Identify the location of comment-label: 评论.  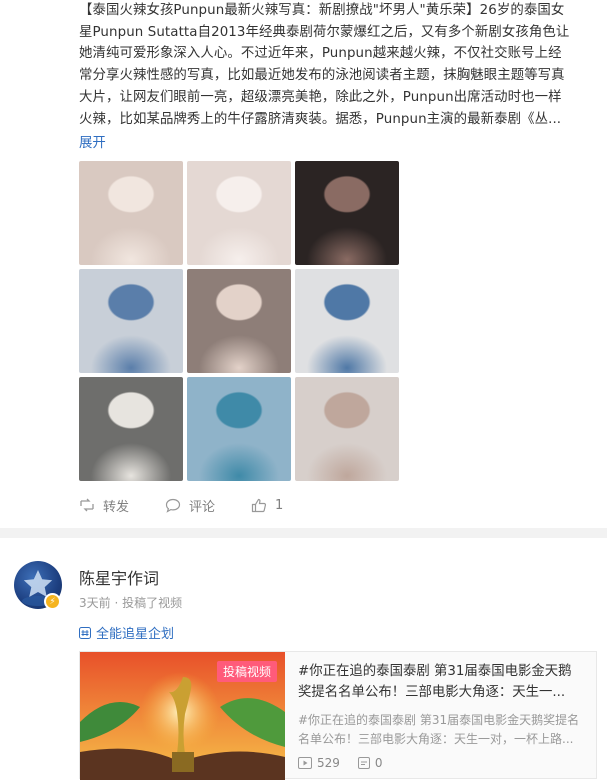
(202, 507).